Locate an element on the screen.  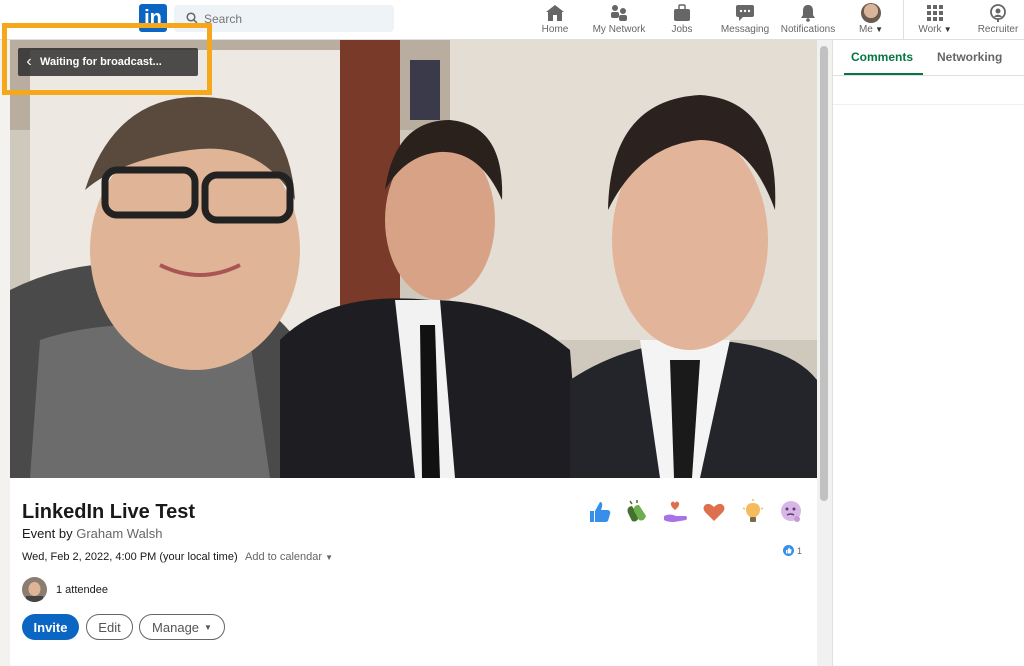
people-icon is located at coordinates (619, 13).